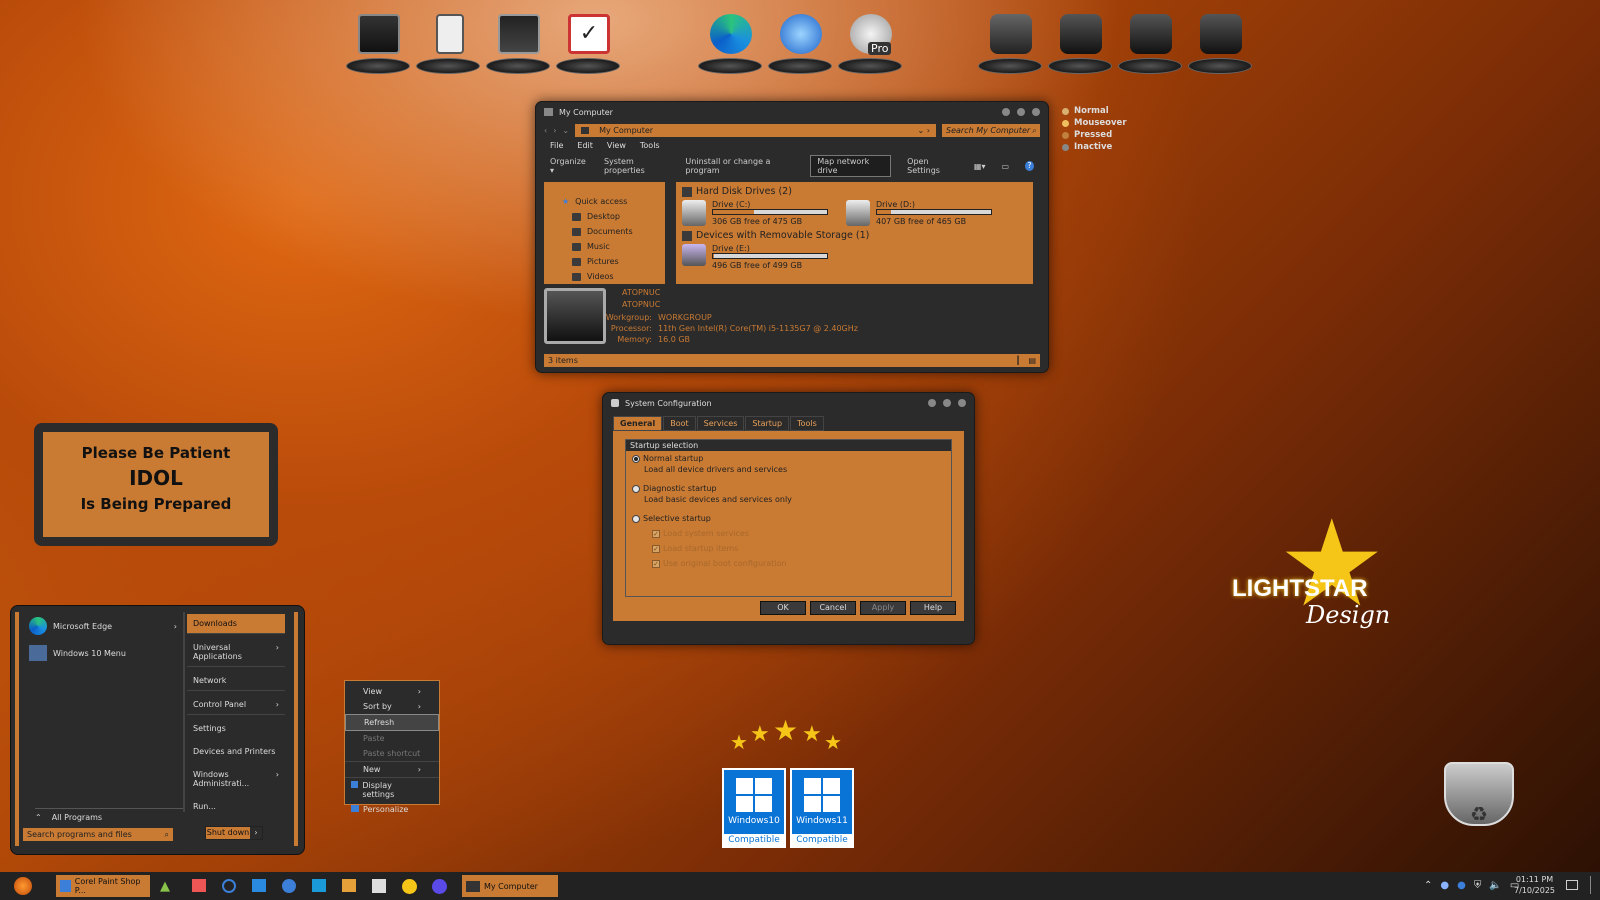 This screenshot has width=1600, height=900. I want to click on google-earth-pro-icon: Pro, so click(870, 42).